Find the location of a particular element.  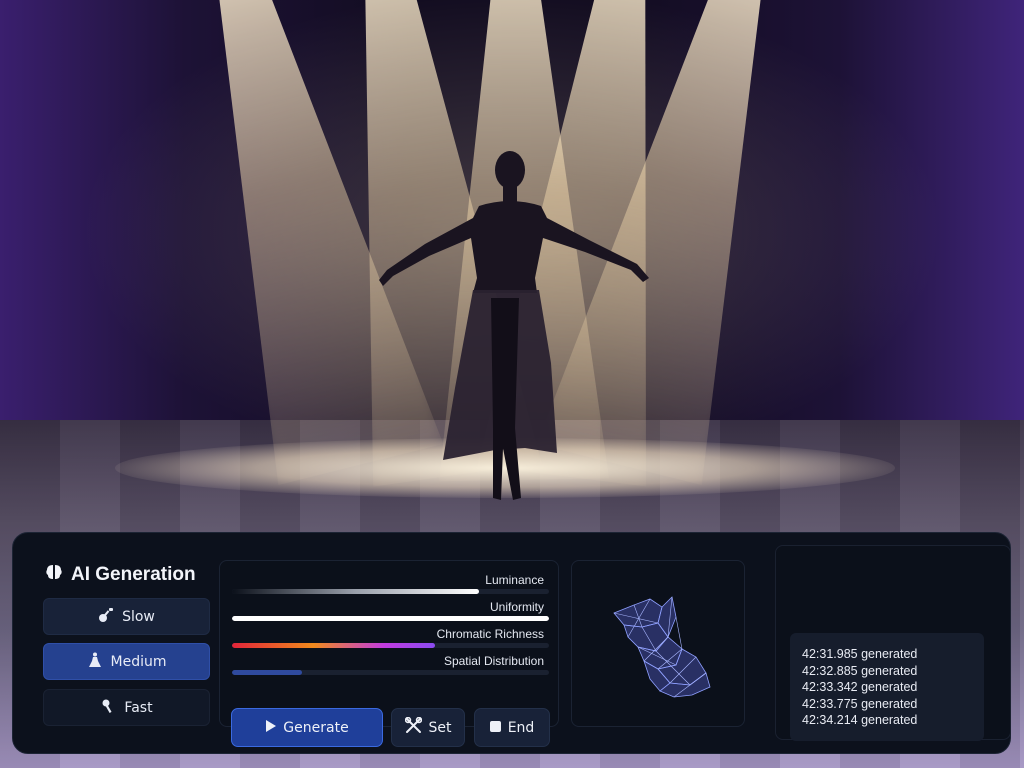

visualization-card is located at coordinates (658, 643).